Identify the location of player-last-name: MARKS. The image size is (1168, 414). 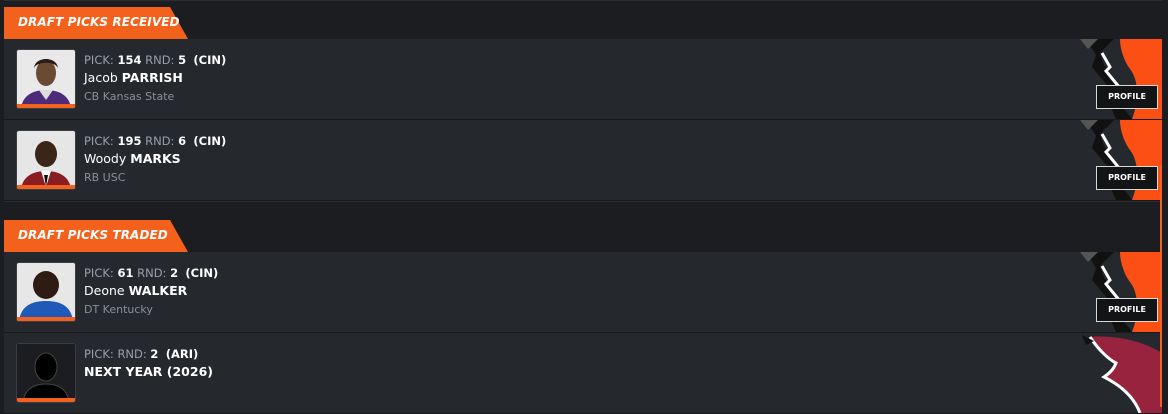
(155, 158).